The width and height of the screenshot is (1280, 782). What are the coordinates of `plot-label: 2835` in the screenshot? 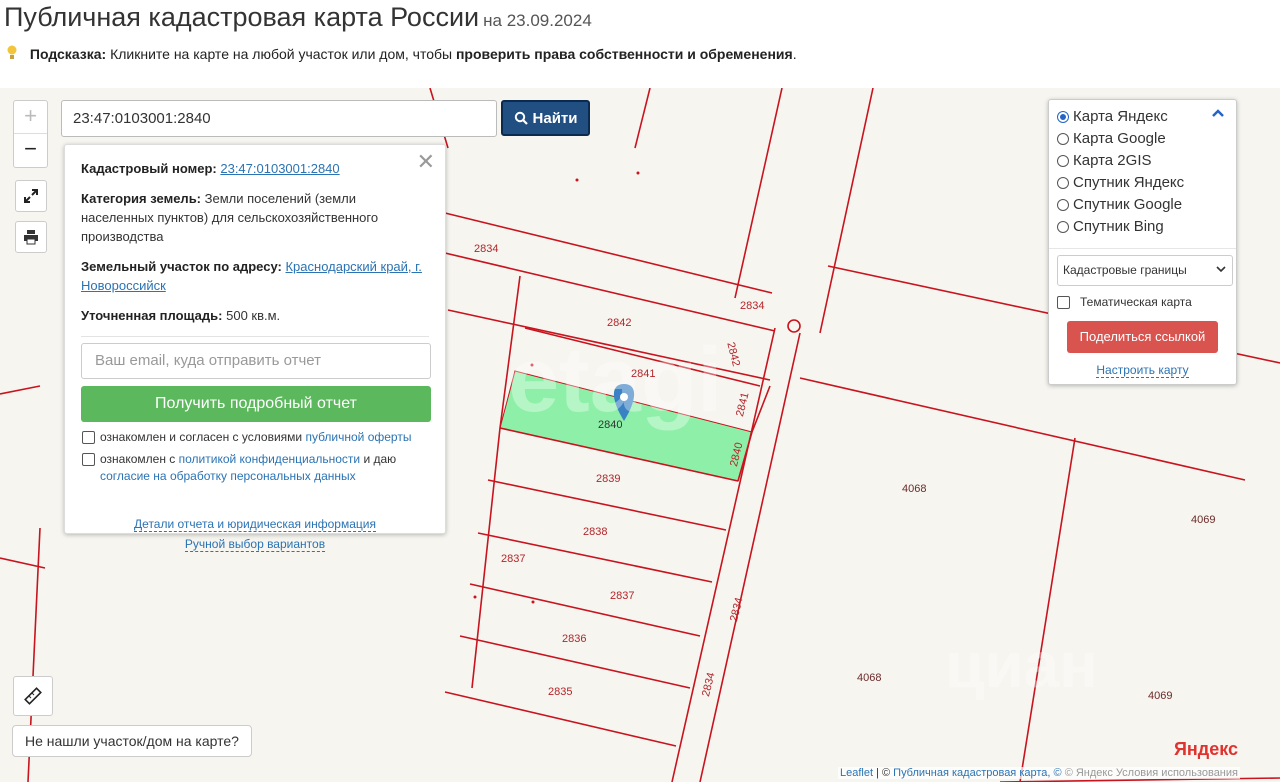 It's located at (560, 692).